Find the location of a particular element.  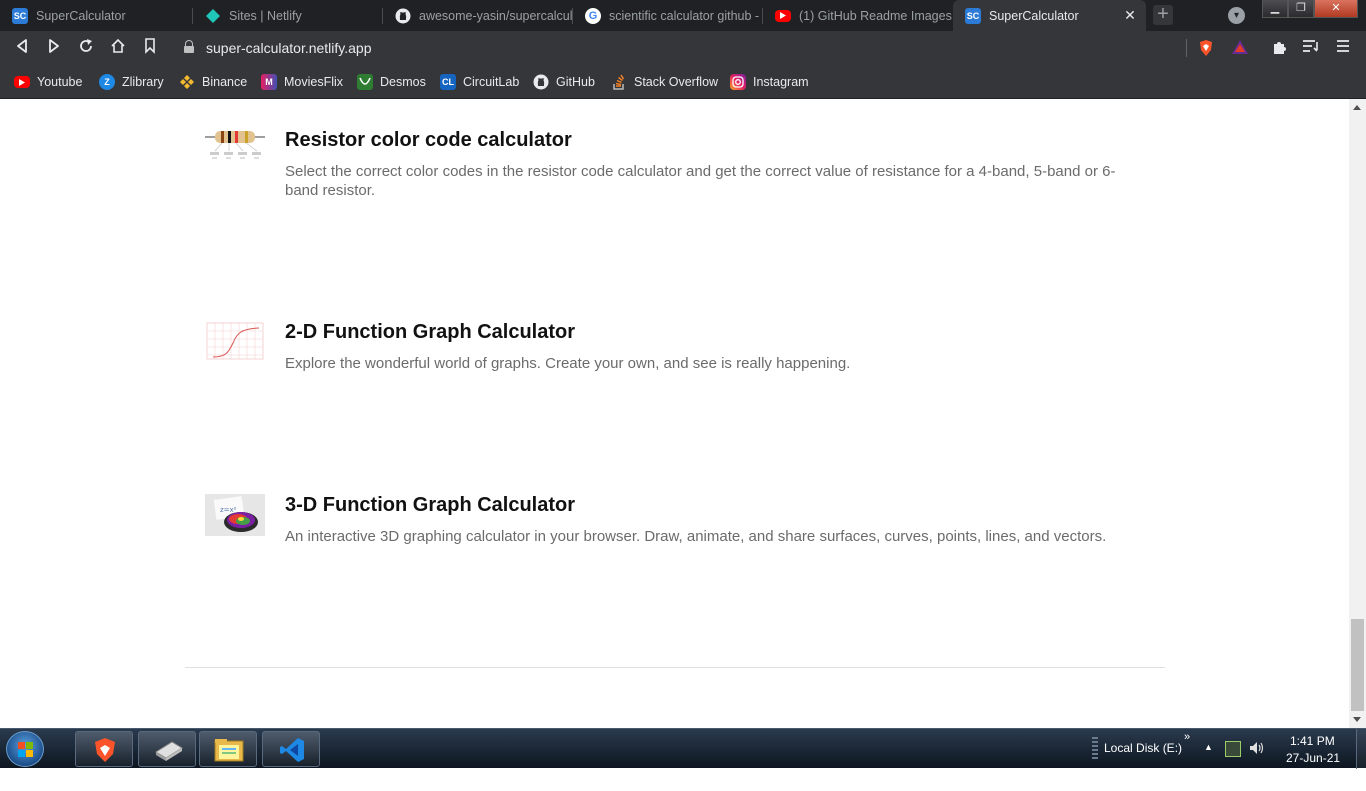

chevron-right-icon: » is located at coordinates (1187, 751).